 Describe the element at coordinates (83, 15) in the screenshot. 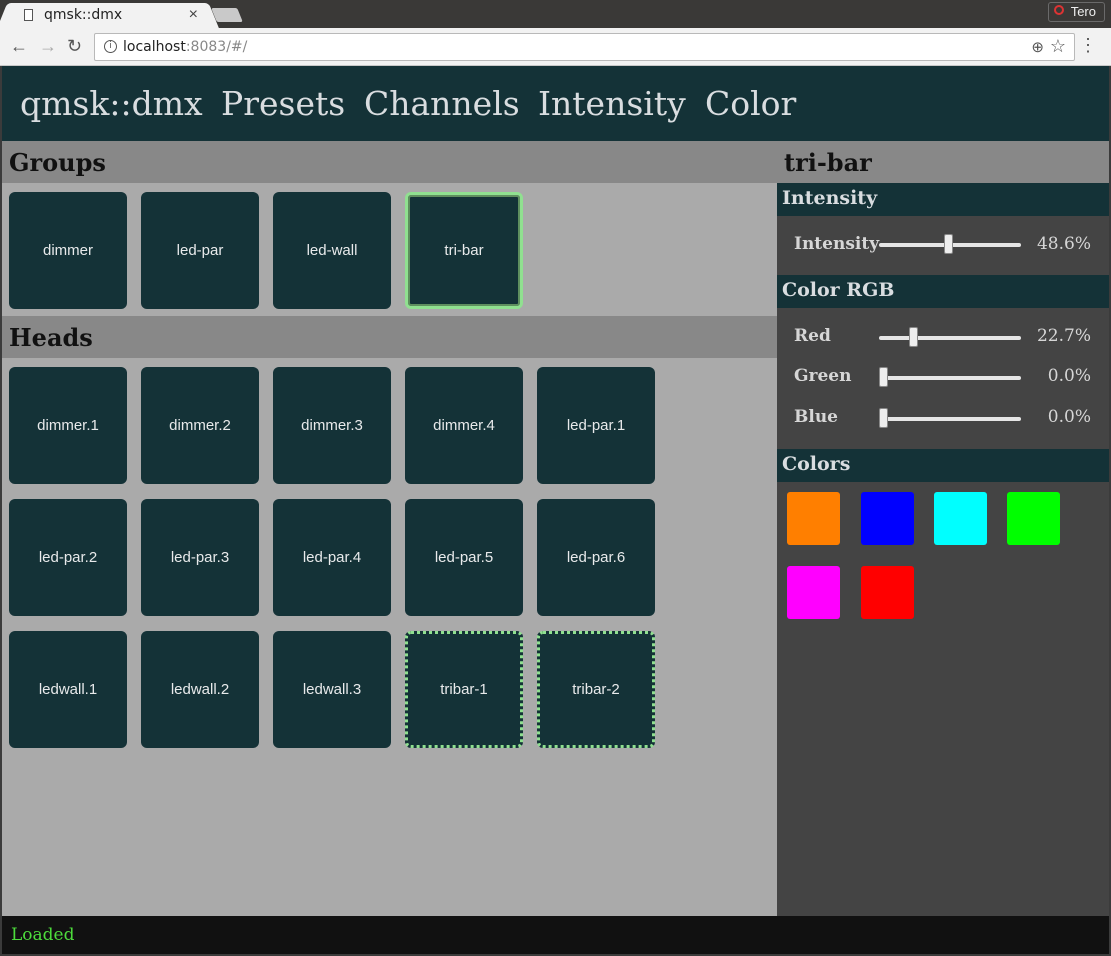

I see `tab-title: qmsk::dmx` at that location.